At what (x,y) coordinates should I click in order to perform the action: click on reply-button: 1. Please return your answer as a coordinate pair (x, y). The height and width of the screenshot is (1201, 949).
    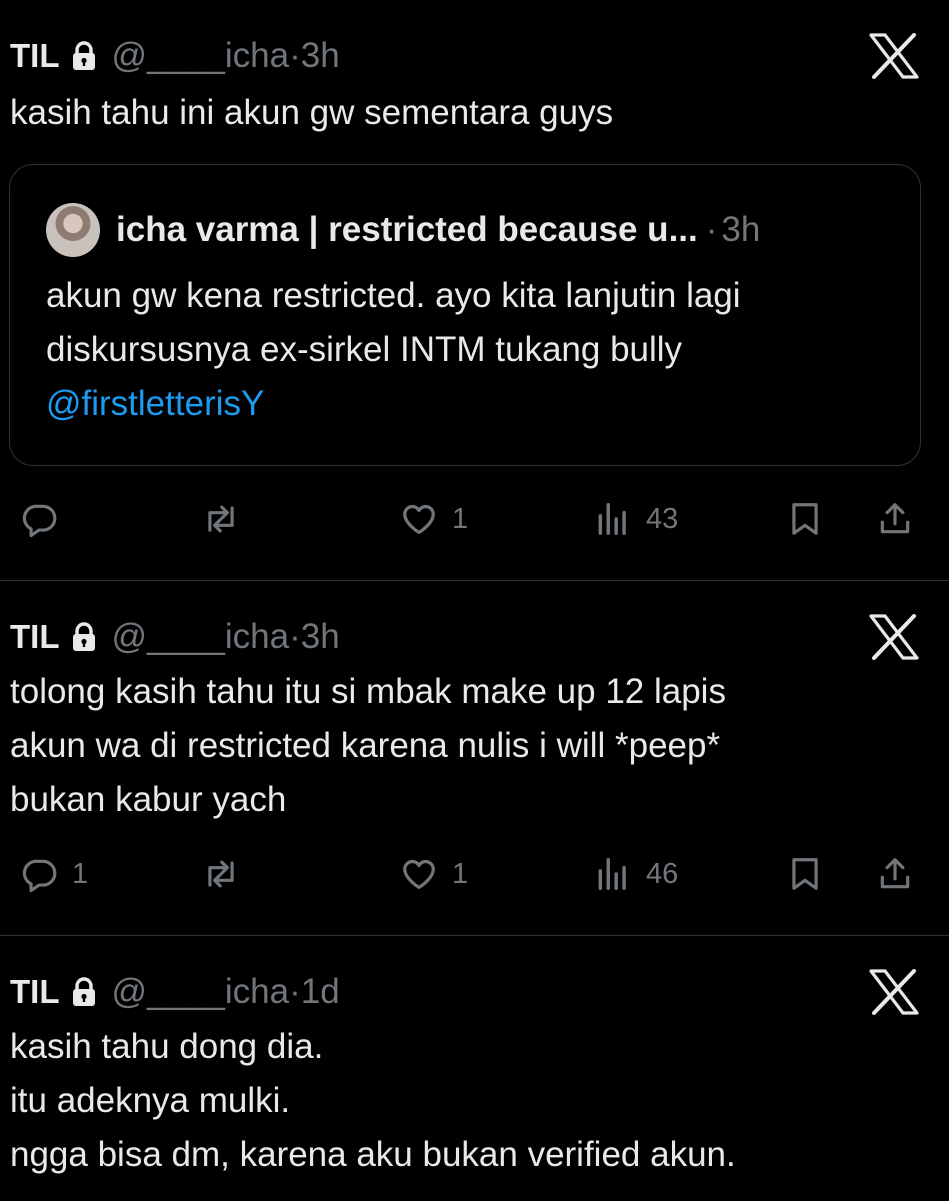
    Looking at the image, I should click on (54, 874).